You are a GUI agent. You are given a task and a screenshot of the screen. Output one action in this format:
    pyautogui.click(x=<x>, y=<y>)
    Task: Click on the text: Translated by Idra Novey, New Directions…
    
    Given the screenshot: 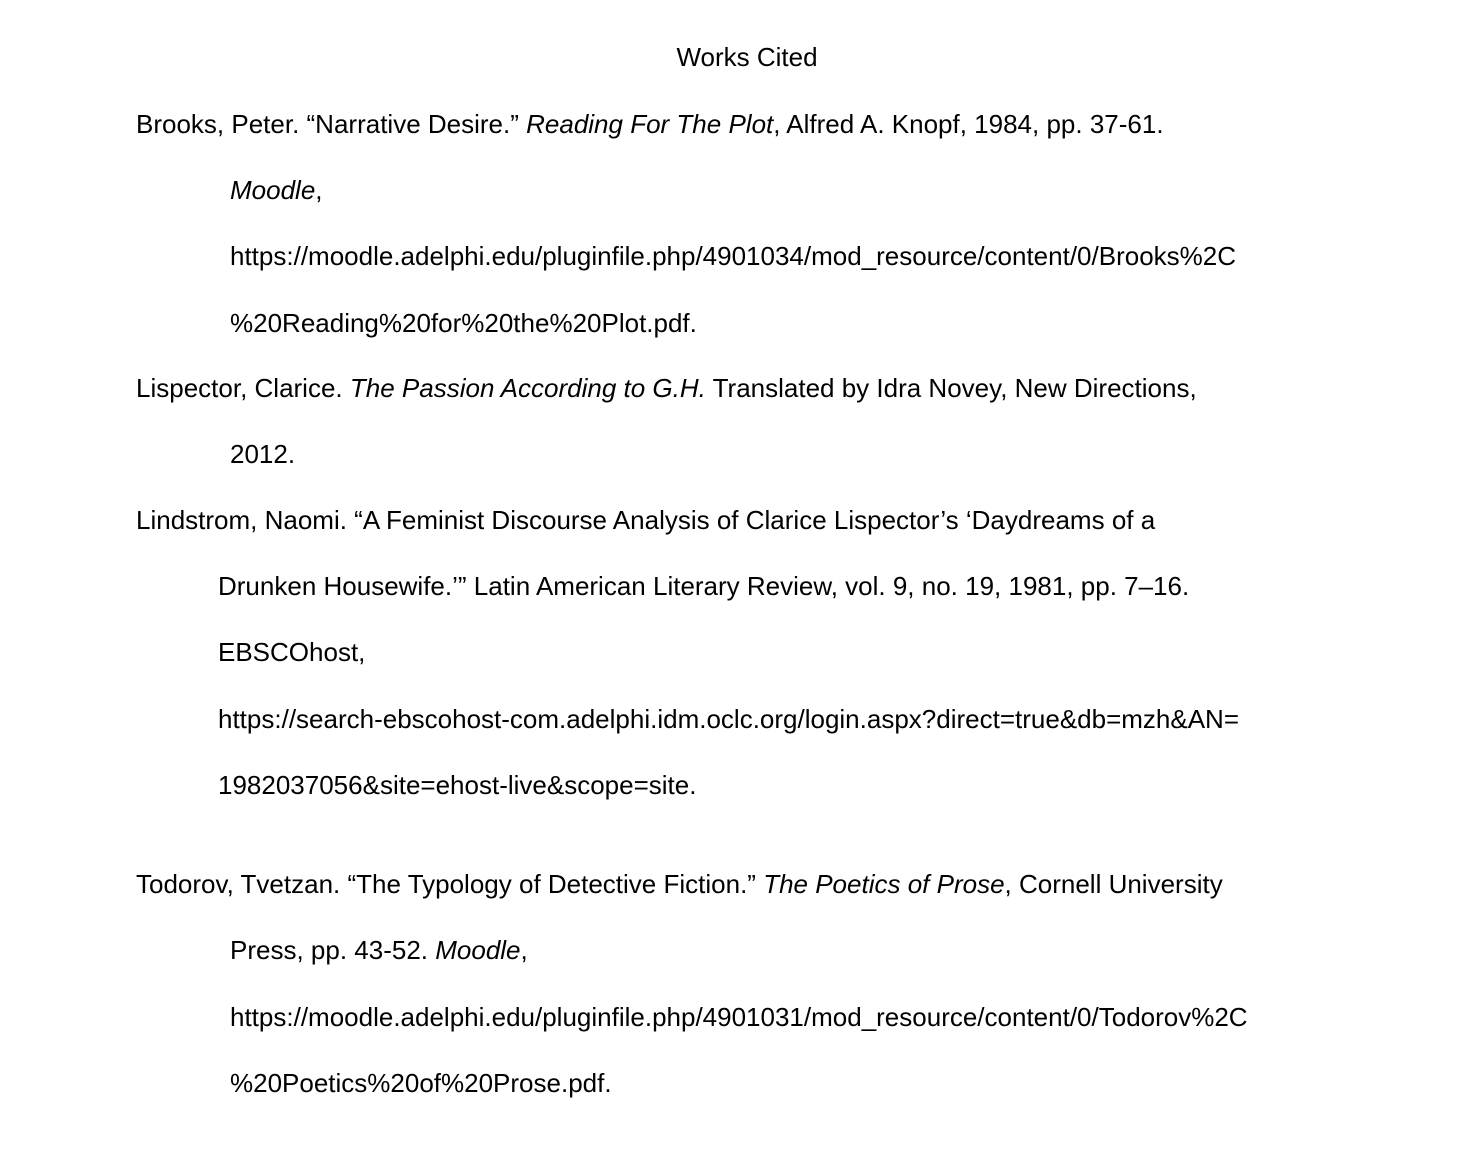 What is the action you would take?
    pyautogui.click(x=951, y=388)
    